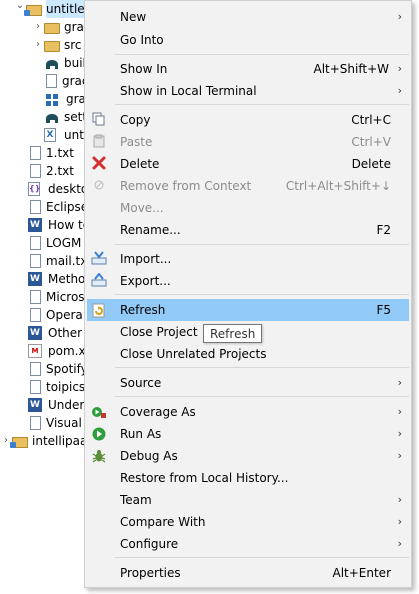  What do you see at coordinates (46, 441) in the screenshot?
I see `tree-item: › intellipaat` at bounding box center [46, 441].